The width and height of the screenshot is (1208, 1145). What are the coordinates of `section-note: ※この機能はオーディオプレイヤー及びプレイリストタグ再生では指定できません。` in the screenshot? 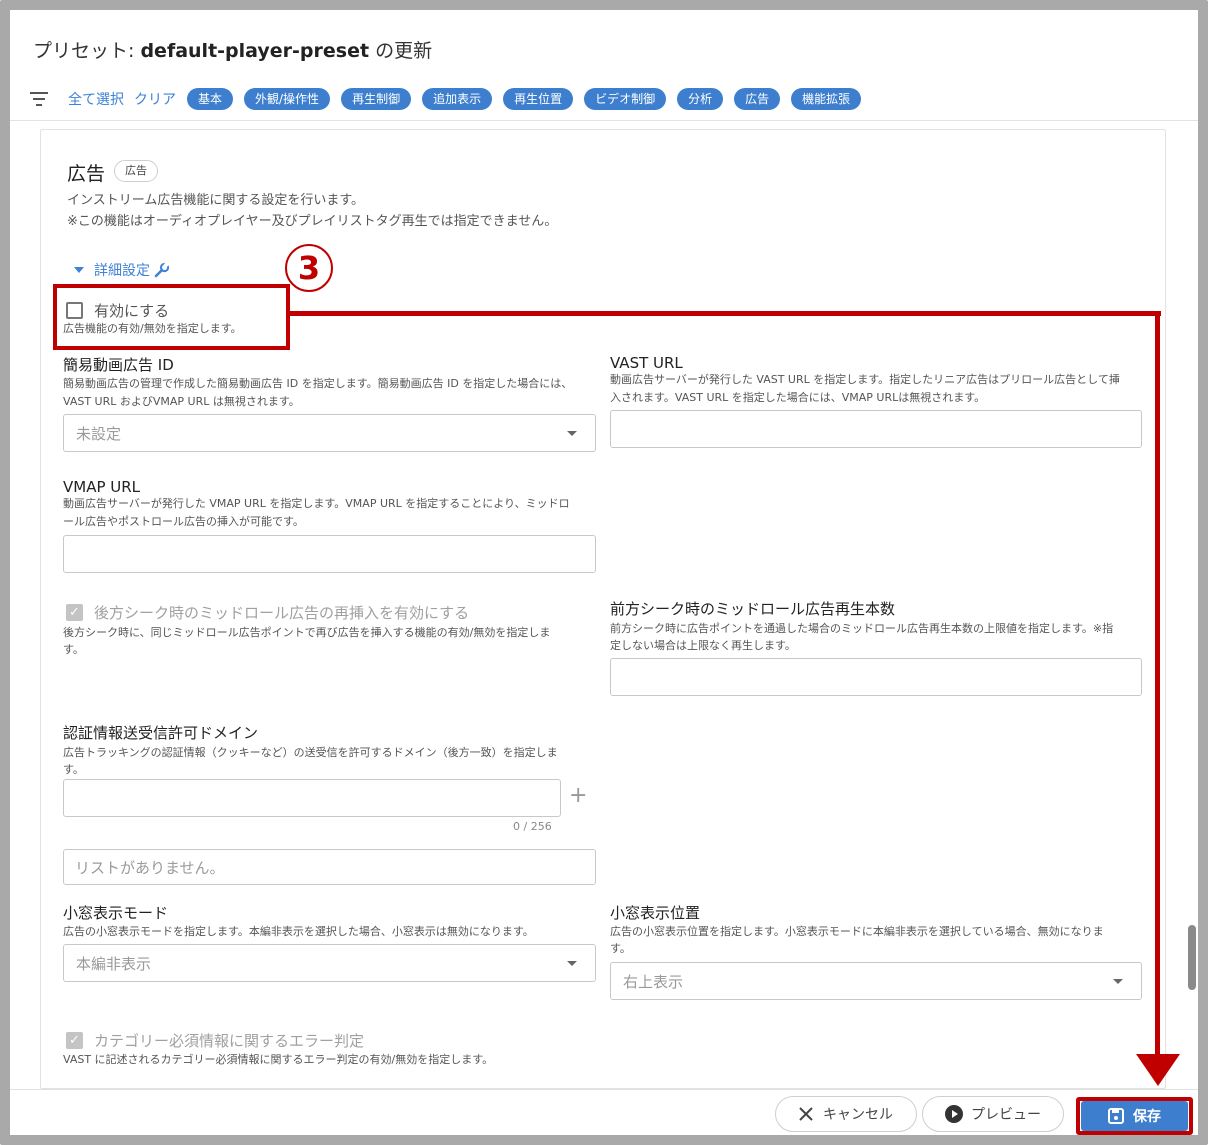 It's located at (312, 221).